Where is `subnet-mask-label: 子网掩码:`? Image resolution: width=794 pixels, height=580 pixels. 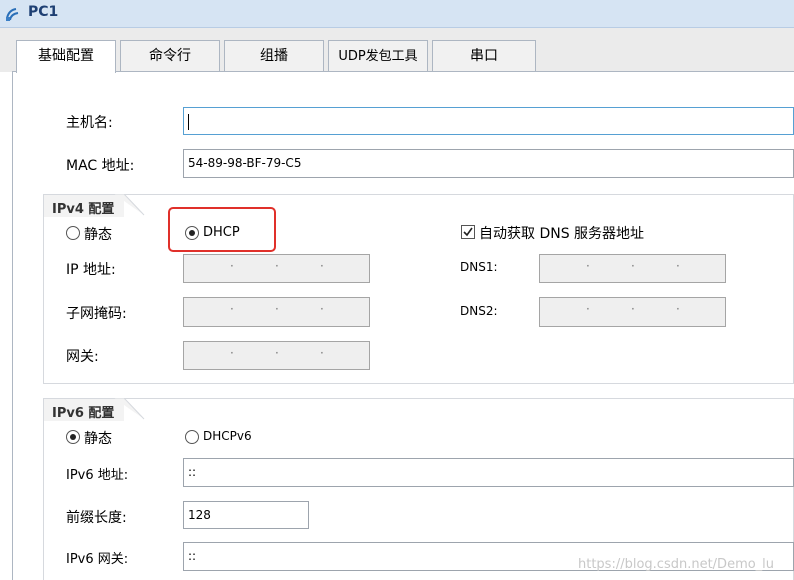
subnet-mask-label: 子网掩码: is located at coordinates (96, 314).